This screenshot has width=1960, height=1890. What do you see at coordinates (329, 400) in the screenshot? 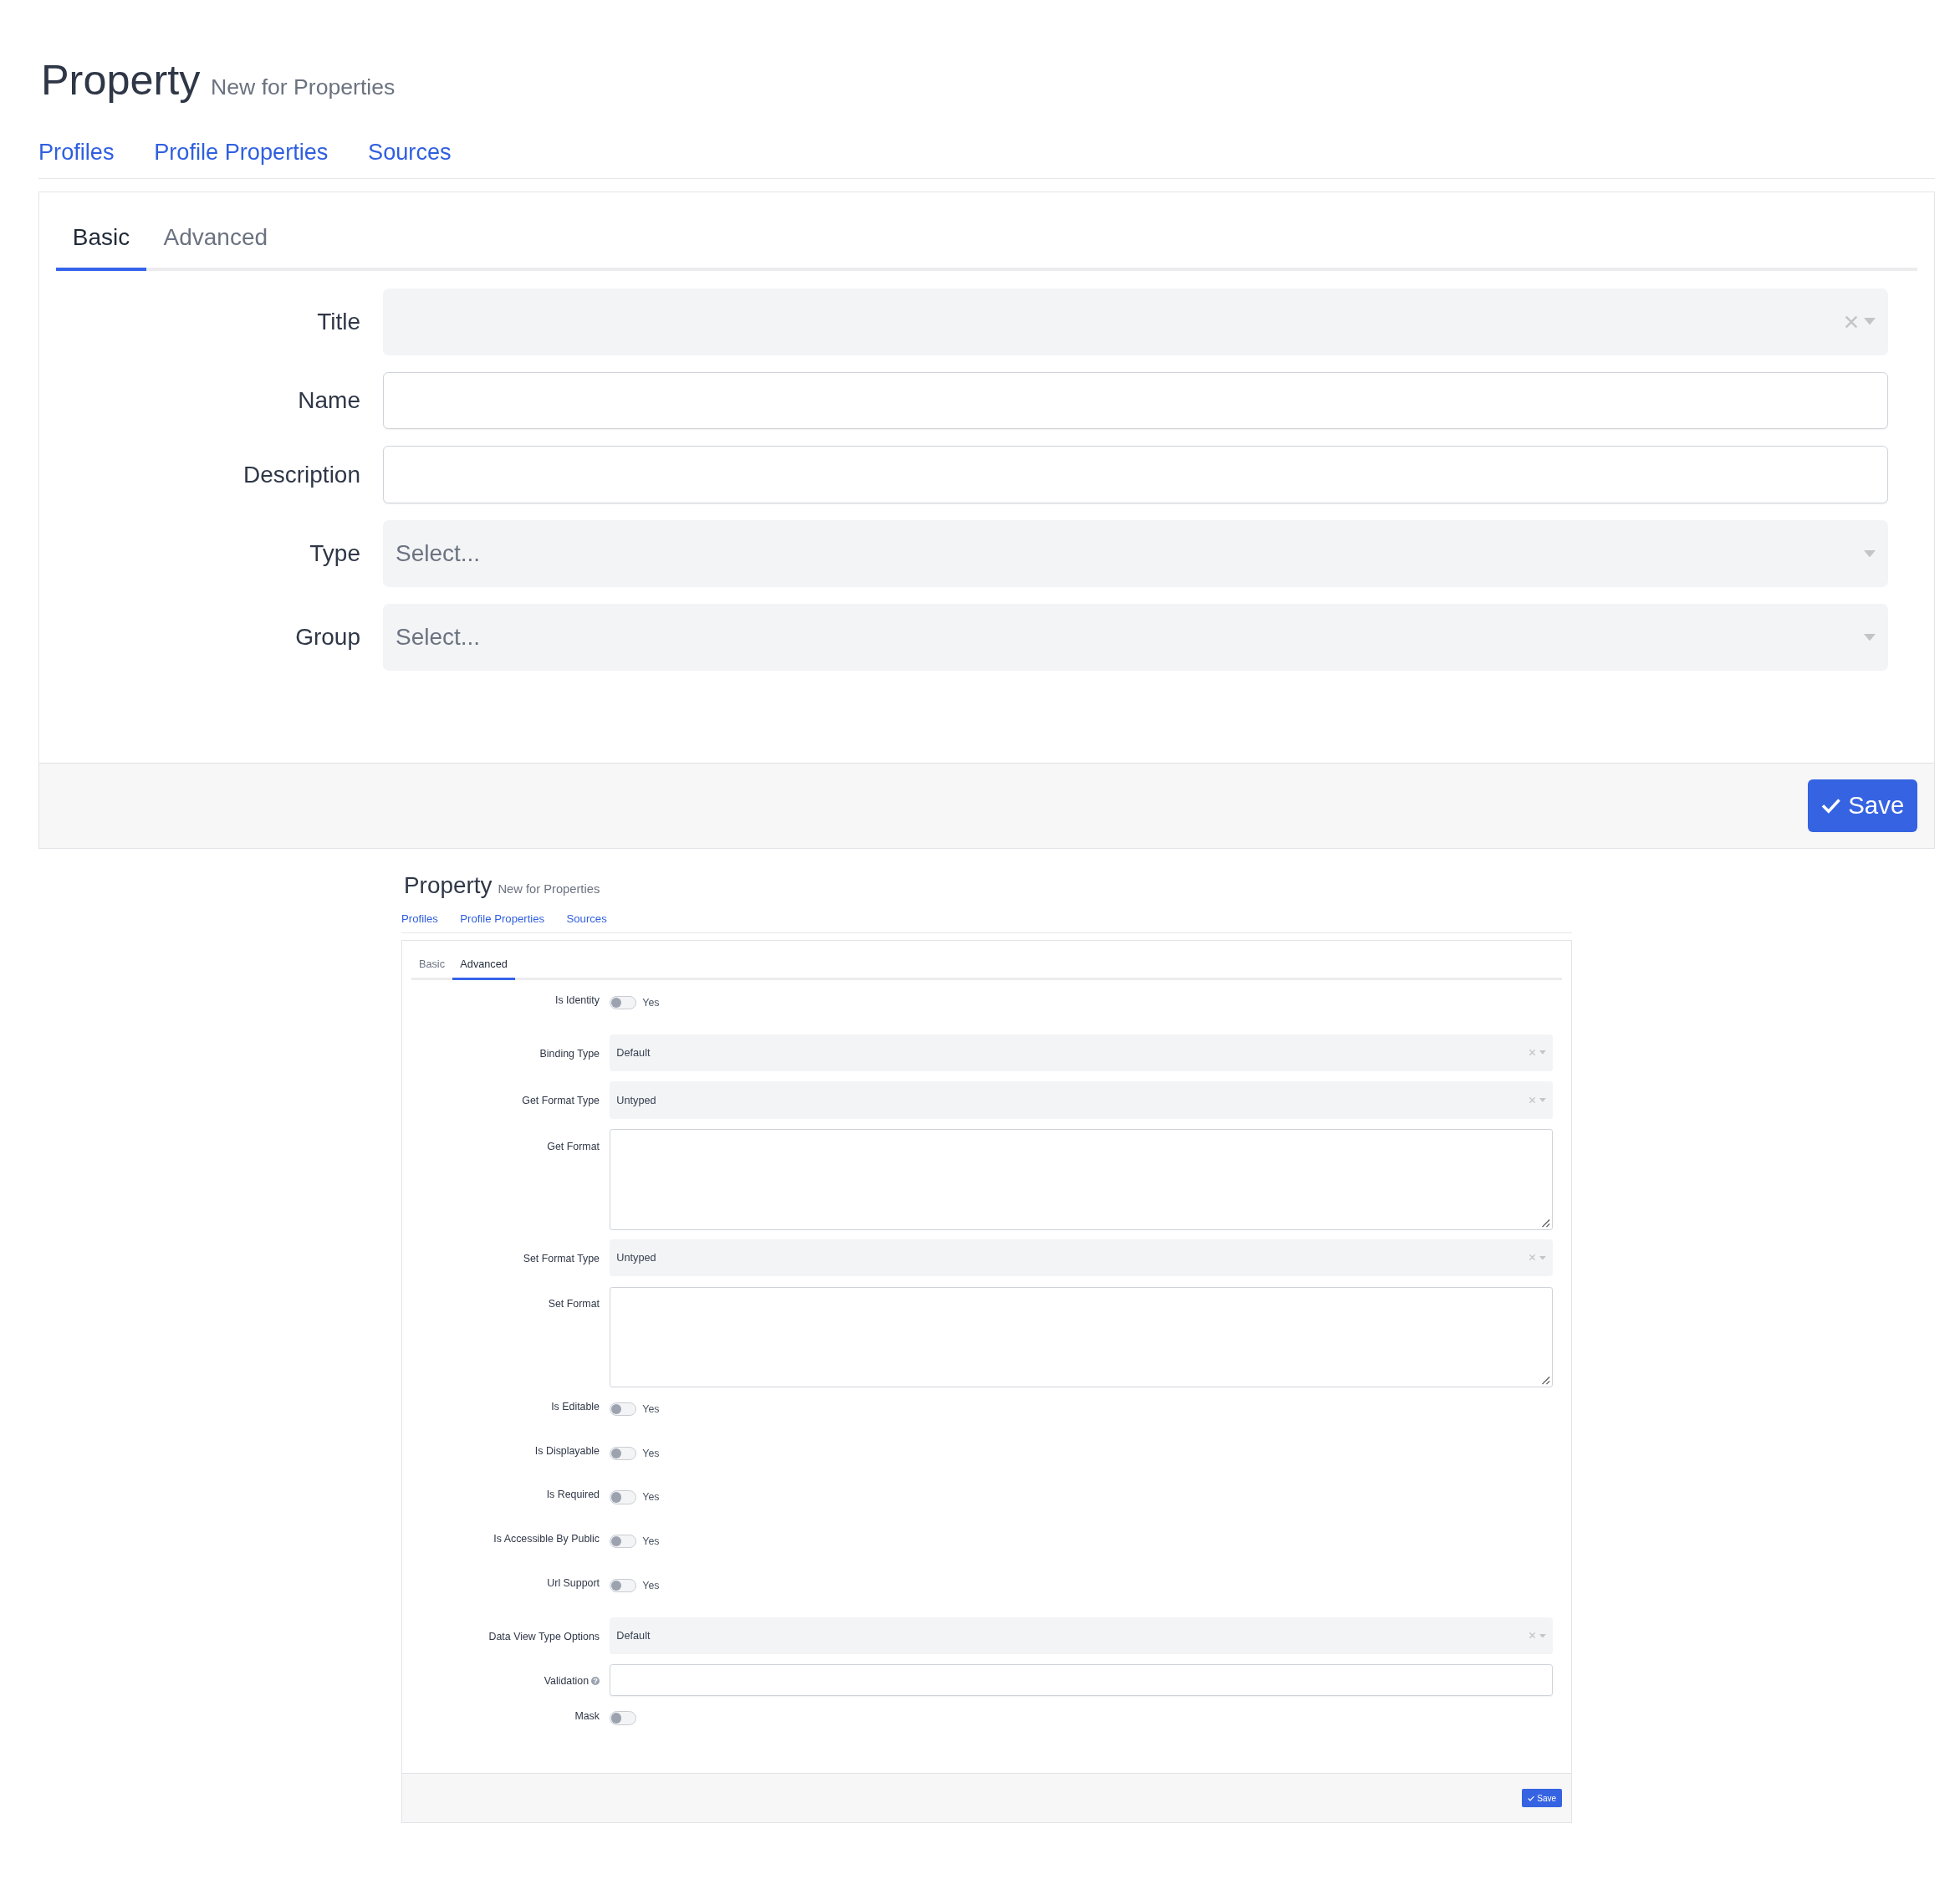
I see `field-label: Name` at bounding box center [329, 400].